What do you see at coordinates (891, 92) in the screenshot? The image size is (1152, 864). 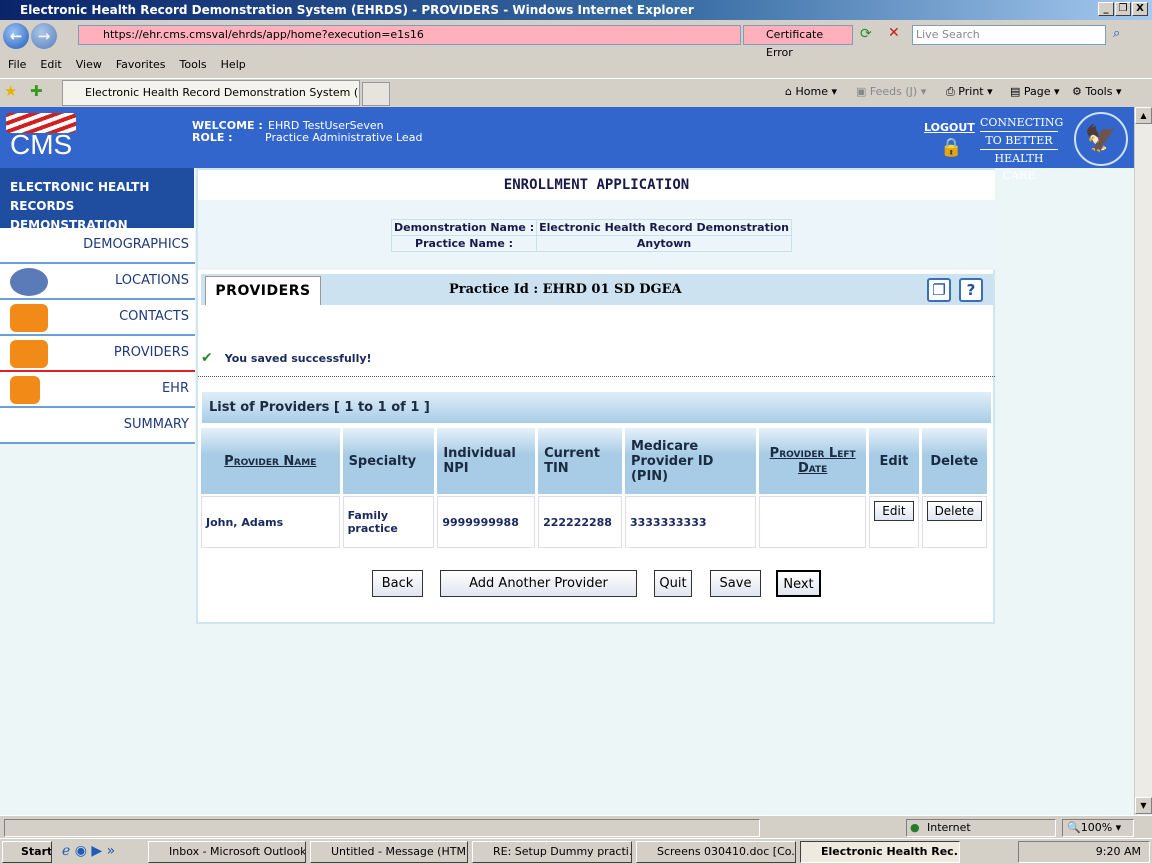 I see `feeds-button: ▣ Feeds (J) ▾` at bounding box center [891, 92].